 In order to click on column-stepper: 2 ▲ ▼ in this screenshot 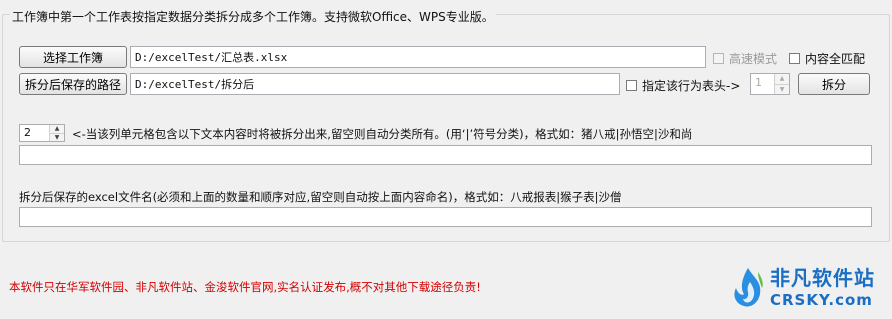, I will do `click(42, 133)`.